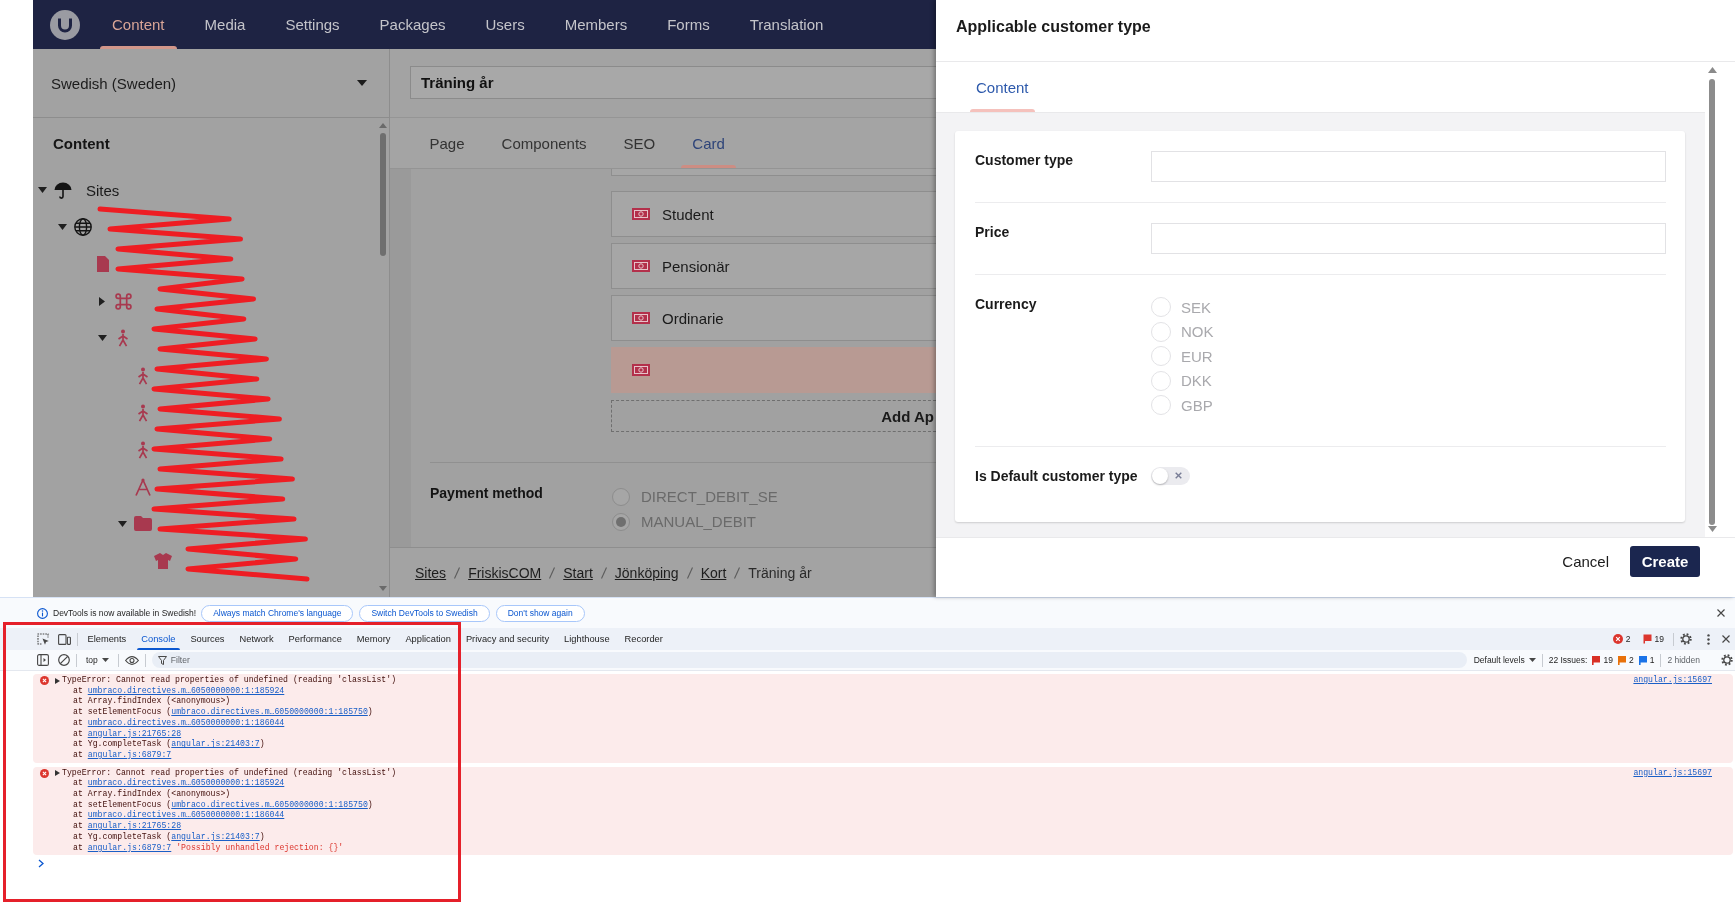  What do you see at coordinates (708, 143) in the screenshot?
I see `tab: Card` at bounding box center [708, 143].